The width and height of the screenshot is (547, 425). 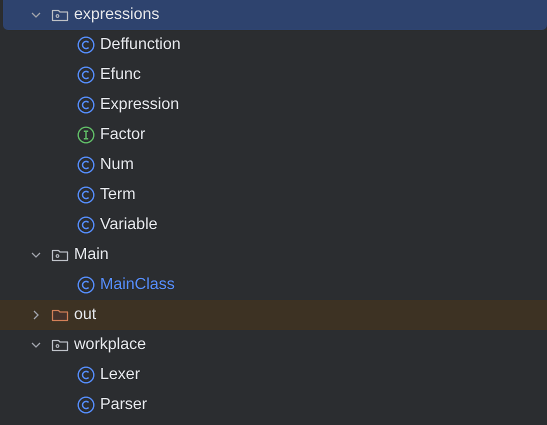 I want to click on tree-item-label: expressions, so click(x=117, y=15).